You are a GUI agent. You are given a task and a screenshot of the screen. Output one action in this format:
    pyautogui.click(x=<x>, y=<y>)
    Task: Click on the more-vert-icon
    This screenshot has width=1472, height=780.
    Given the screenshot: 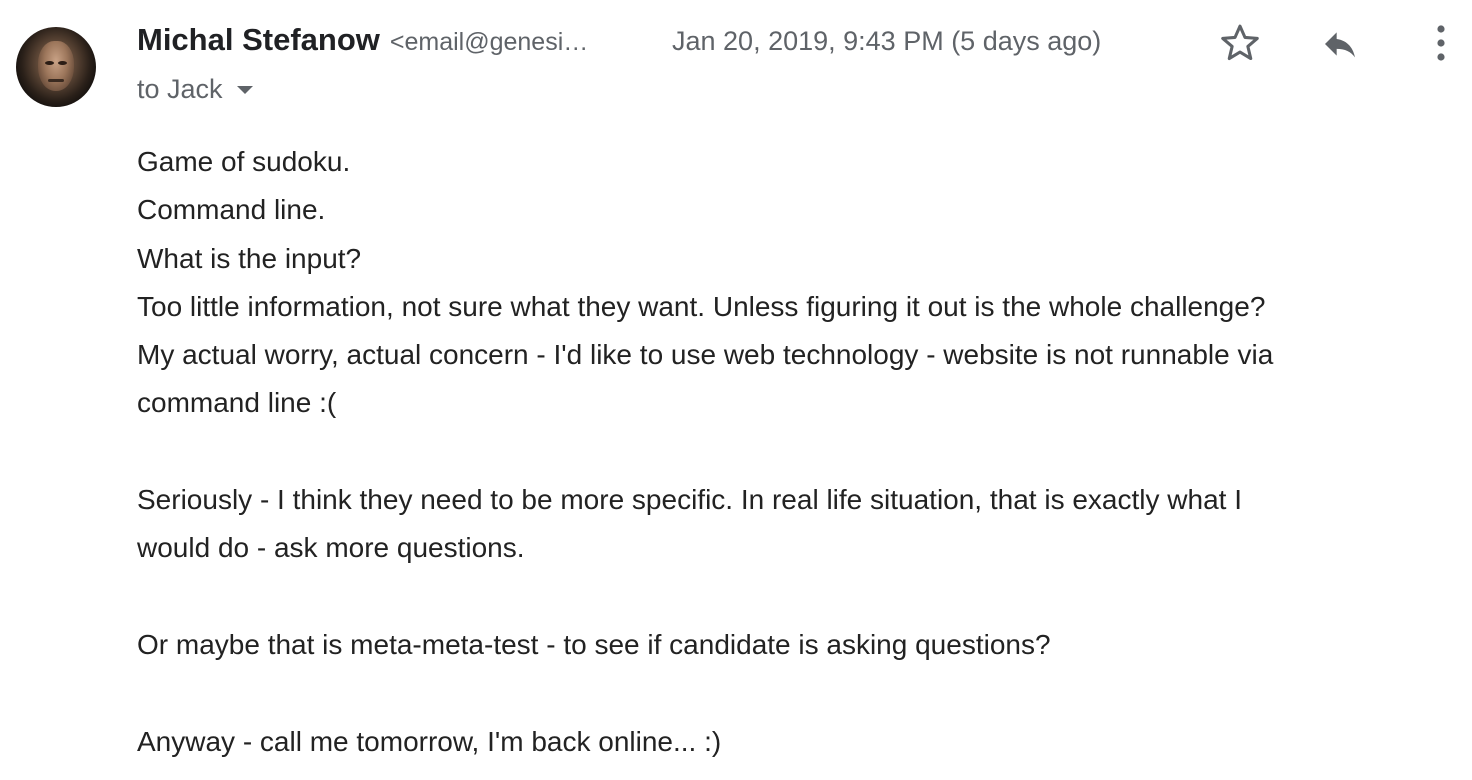 What is the action you would take?
    pyautogui.click(x=1441, y=43)
    